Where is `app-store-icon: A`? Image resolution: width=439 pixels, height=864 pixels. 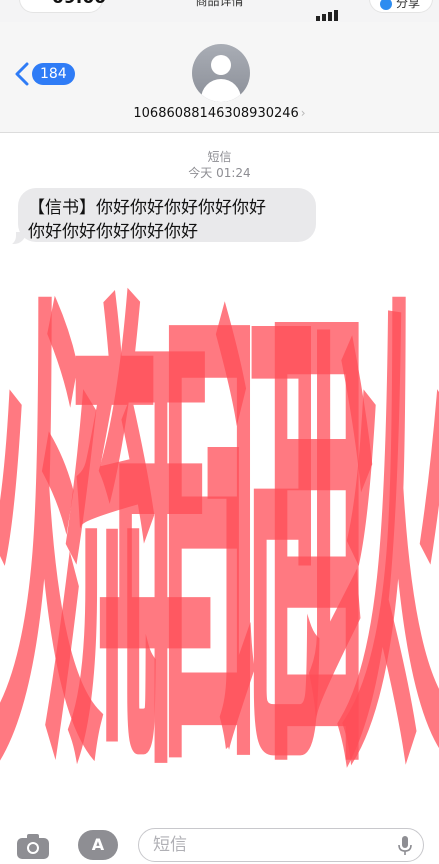 app-store-icon: A is located at coordinates (98, 845).